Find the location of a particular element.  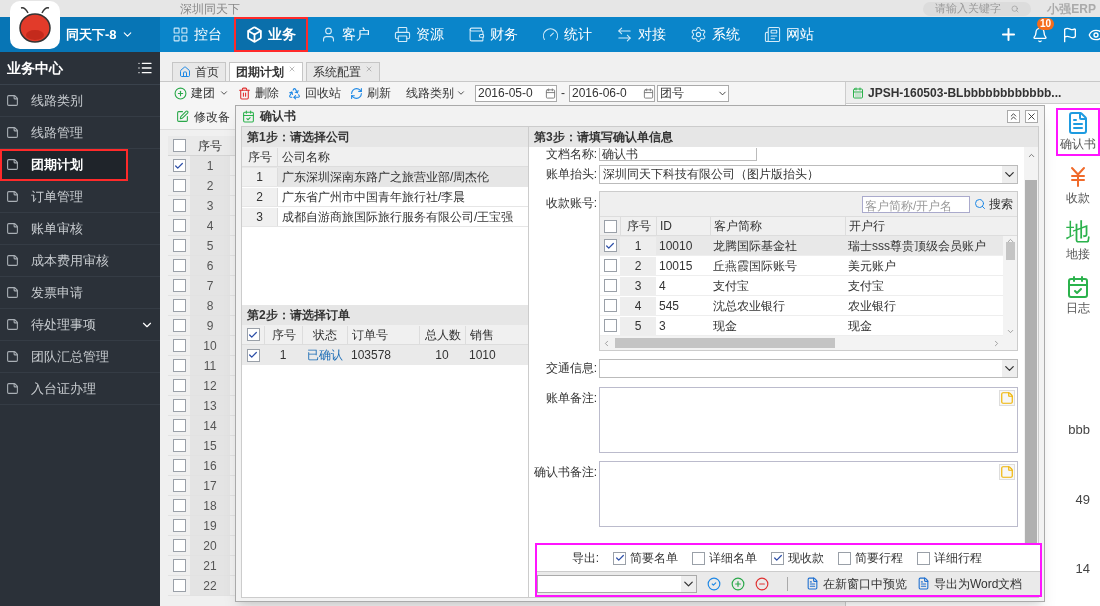

collapse-icon is located at coordinates (145, 68).